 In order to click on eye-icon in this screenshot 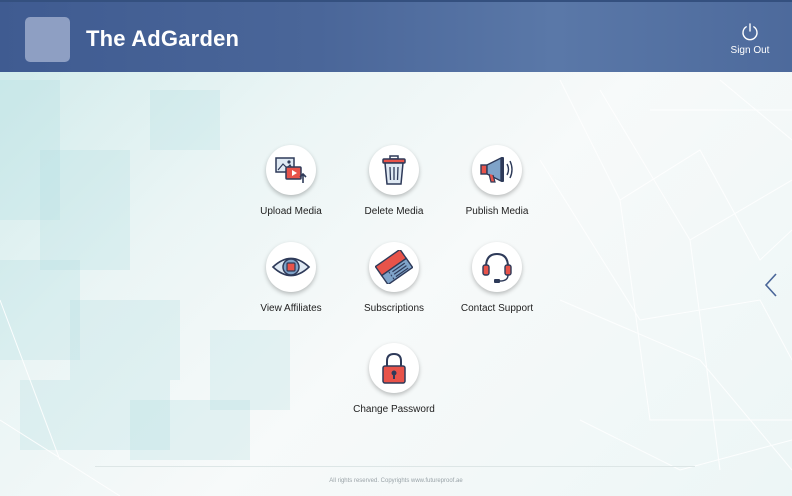, I will do `click(291, 267)`.